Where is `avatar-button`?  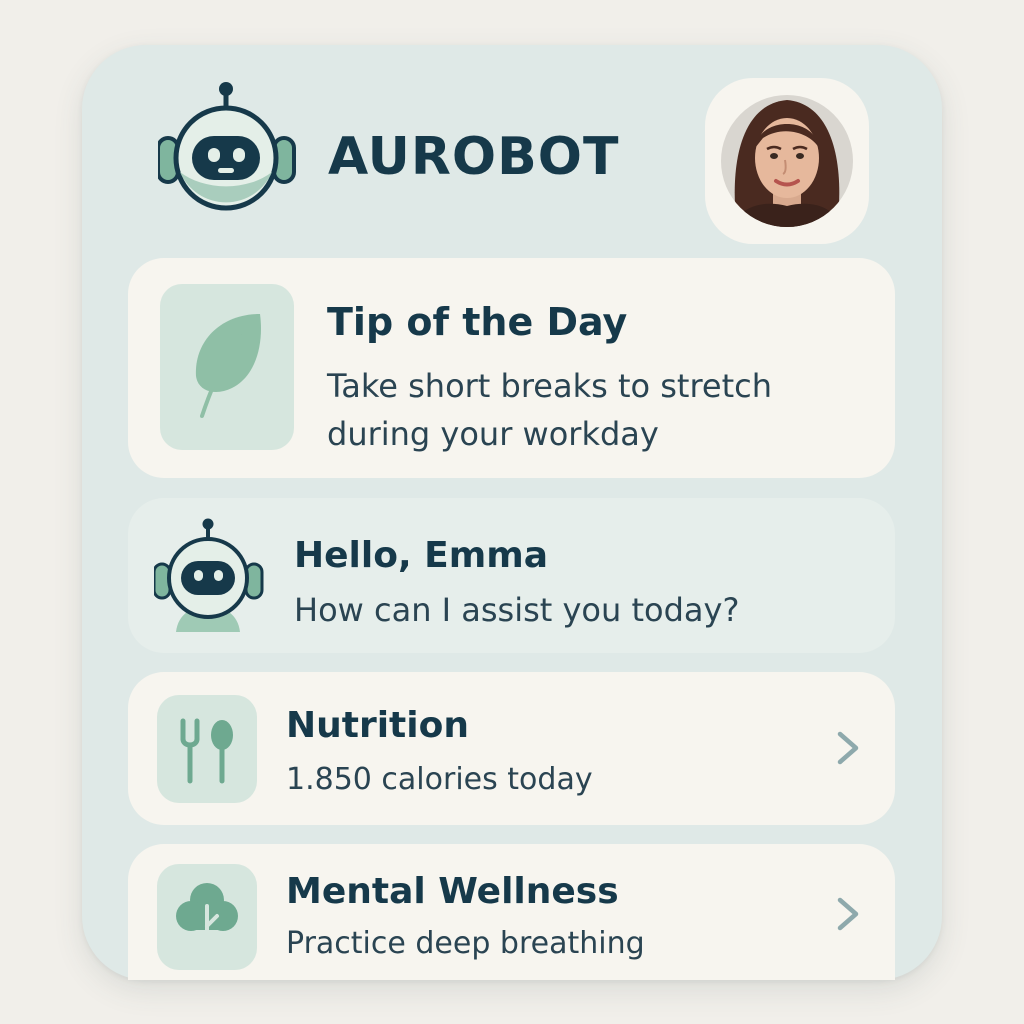 avatar-button is located at coordinates (787, 161).